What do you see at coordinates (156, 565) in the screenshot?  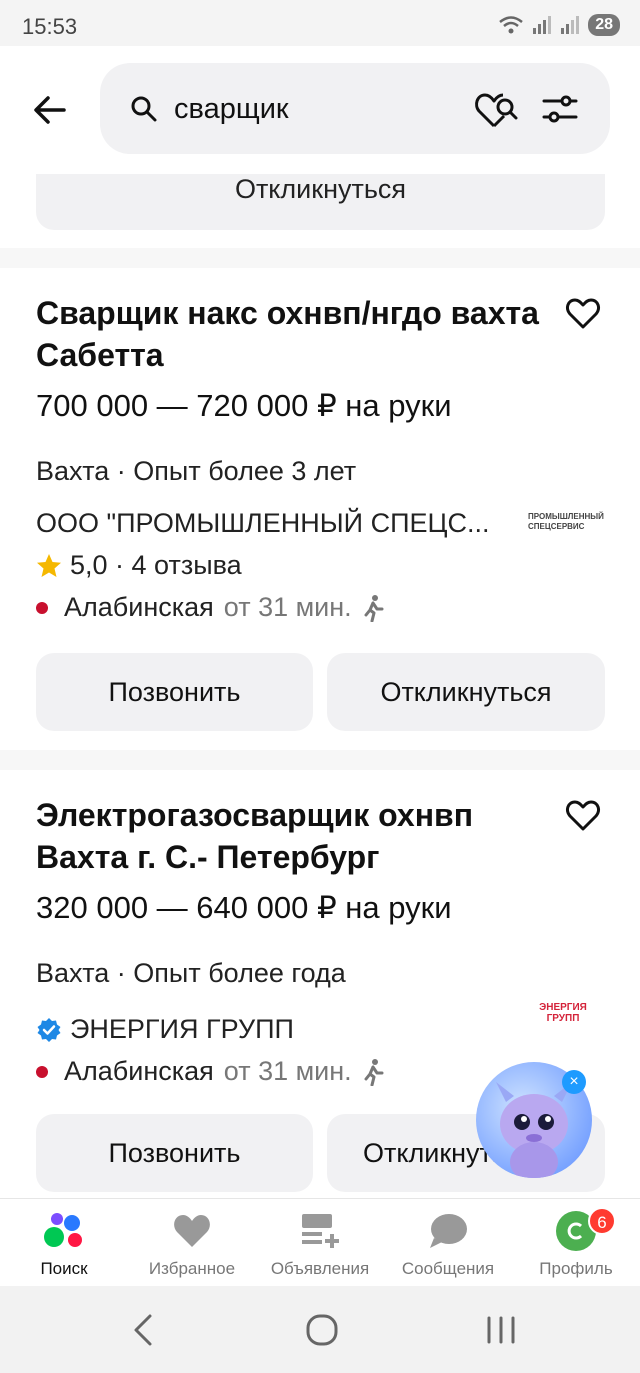 I see `rating-text: 5,0 · 4 отзыва` at bounding box center [156, 565].